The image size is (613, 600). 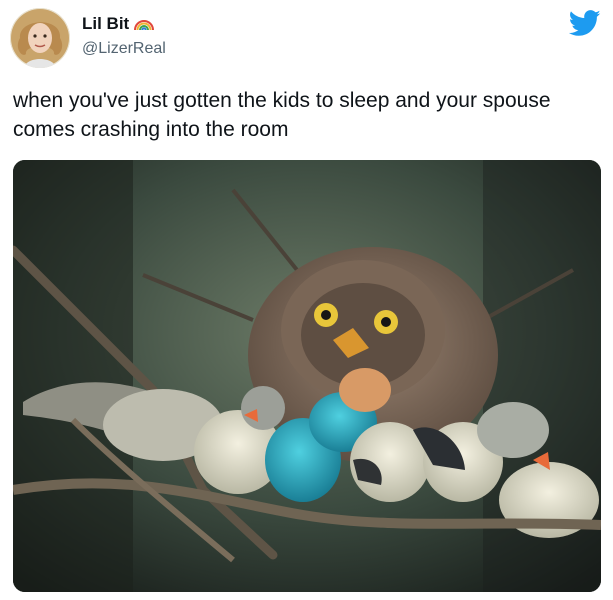 I want to click on author-display-name: Lil Bit, so click(x=105, y=24).